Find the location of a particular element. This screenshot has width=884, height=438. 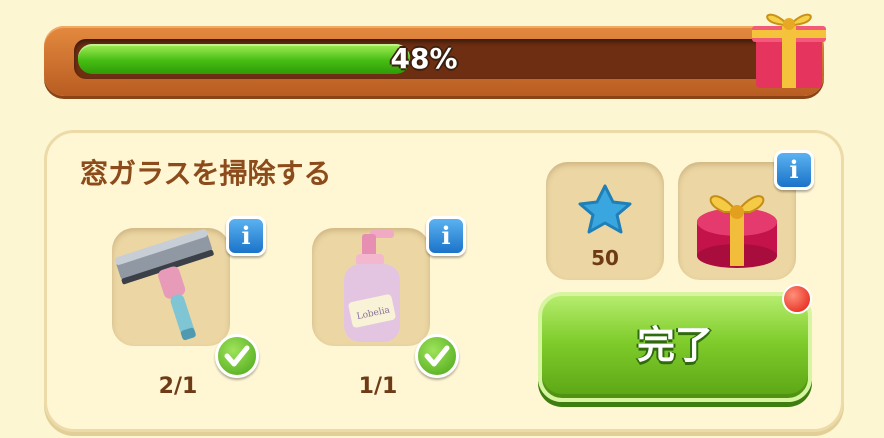

notification-dot is located at coordinates (797, 299).